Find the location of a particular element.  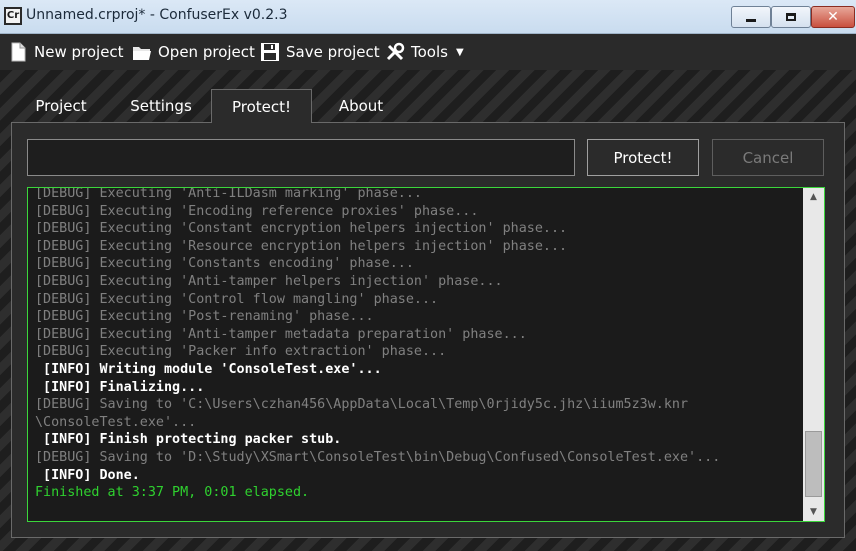

open-project-button: Open project is located at coordinates (193, 52).